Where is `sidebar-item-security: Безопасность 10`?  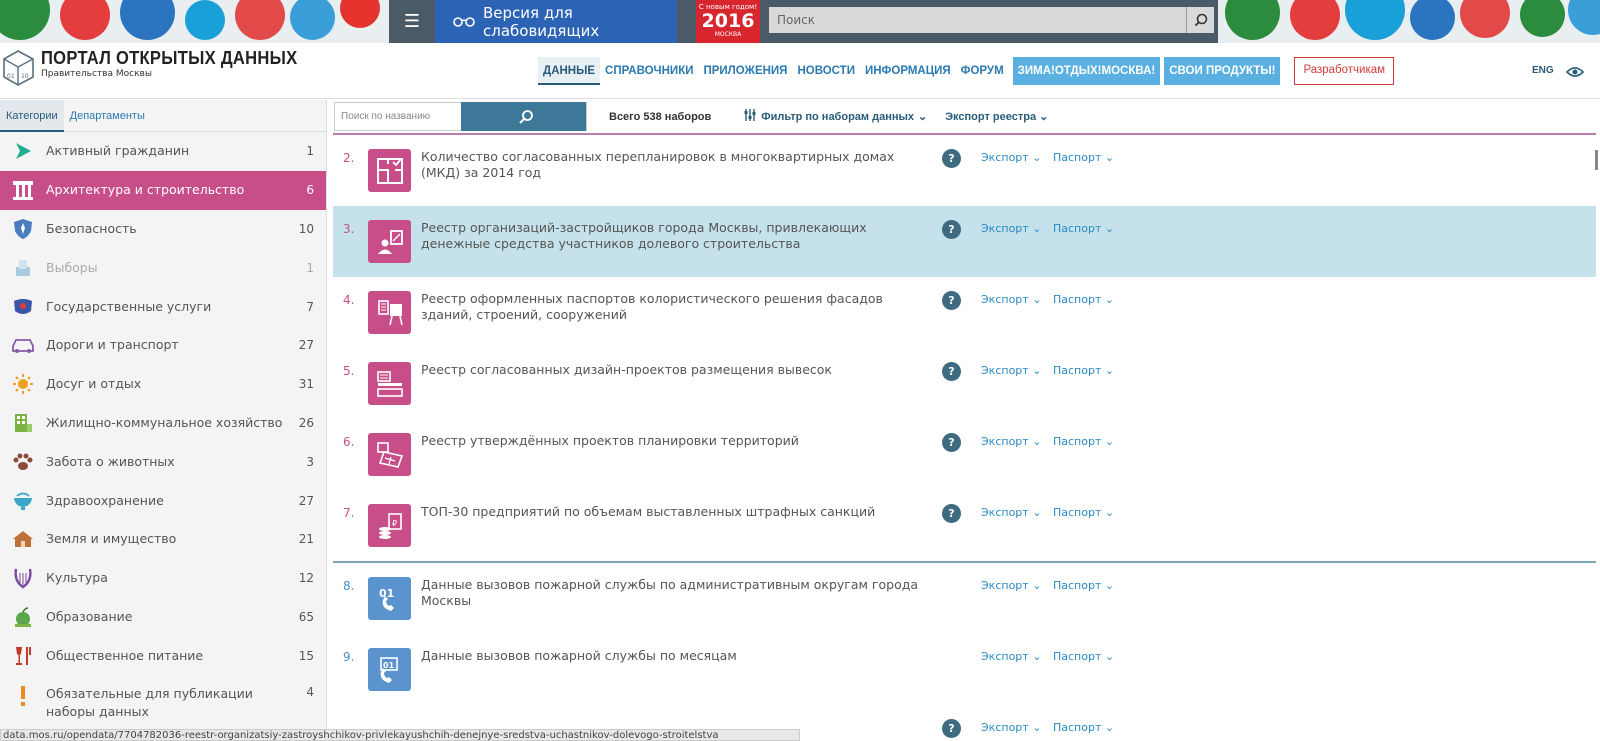 sidebar-item-security: Безопасность 10 is located at coordinates (163, 229).